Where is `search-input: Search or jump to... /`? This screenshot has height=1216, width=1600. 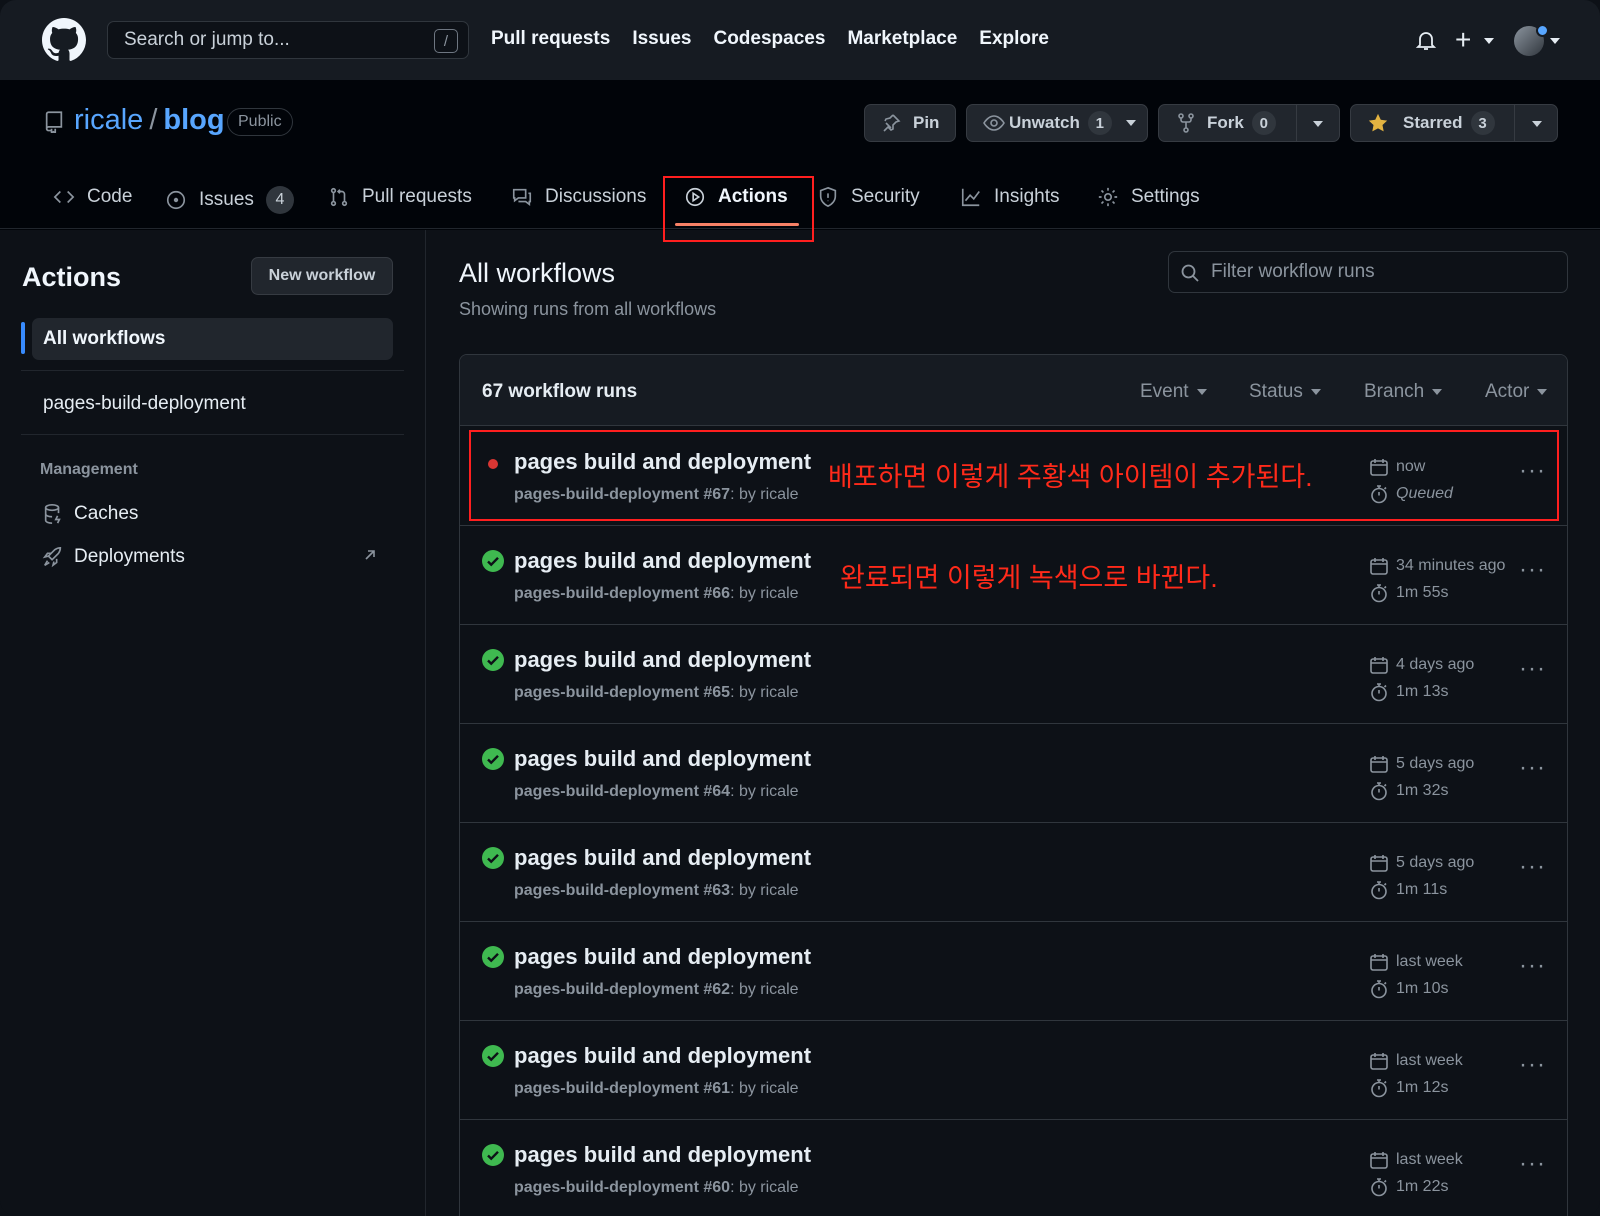 search-input: Search or jump to... / is located at coordinates (288, 40).